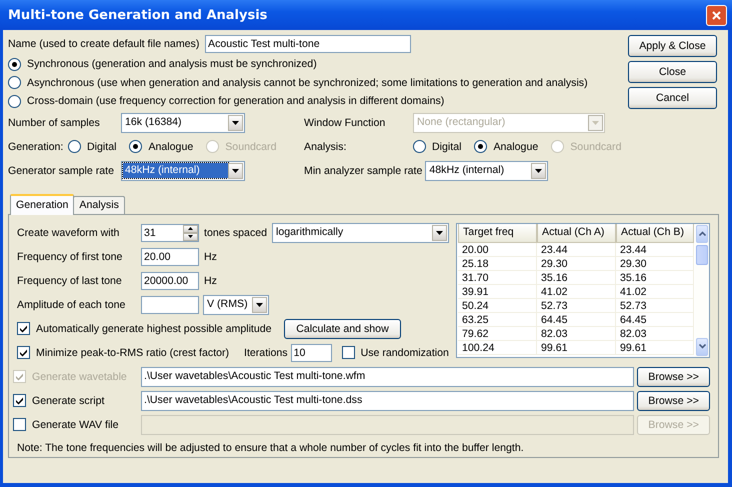  Describe the element at coordinates (655, 319) in the screenshot. I see `table-cell: 64.45` at that location.